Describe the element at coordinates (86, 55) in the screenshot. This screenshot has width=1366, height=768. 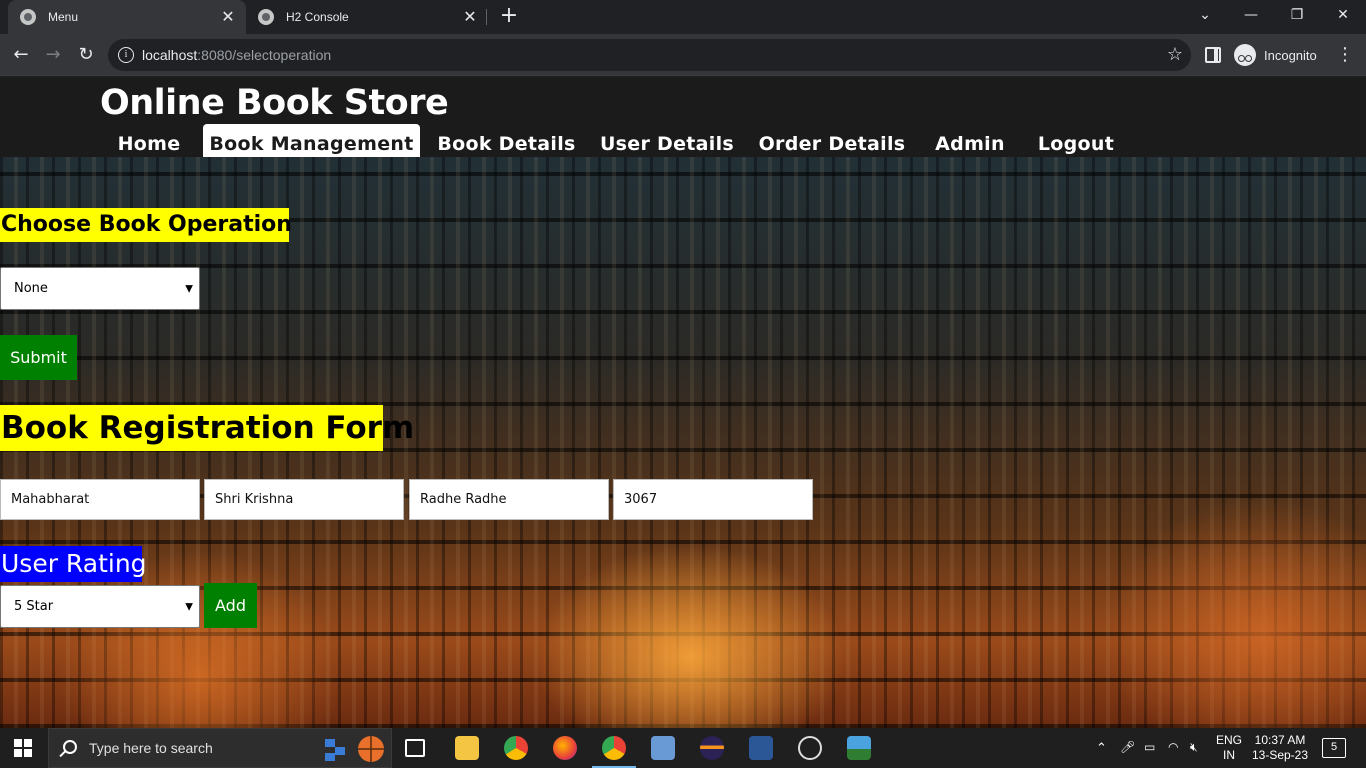
I see `reload-icon: ↻` at that location.